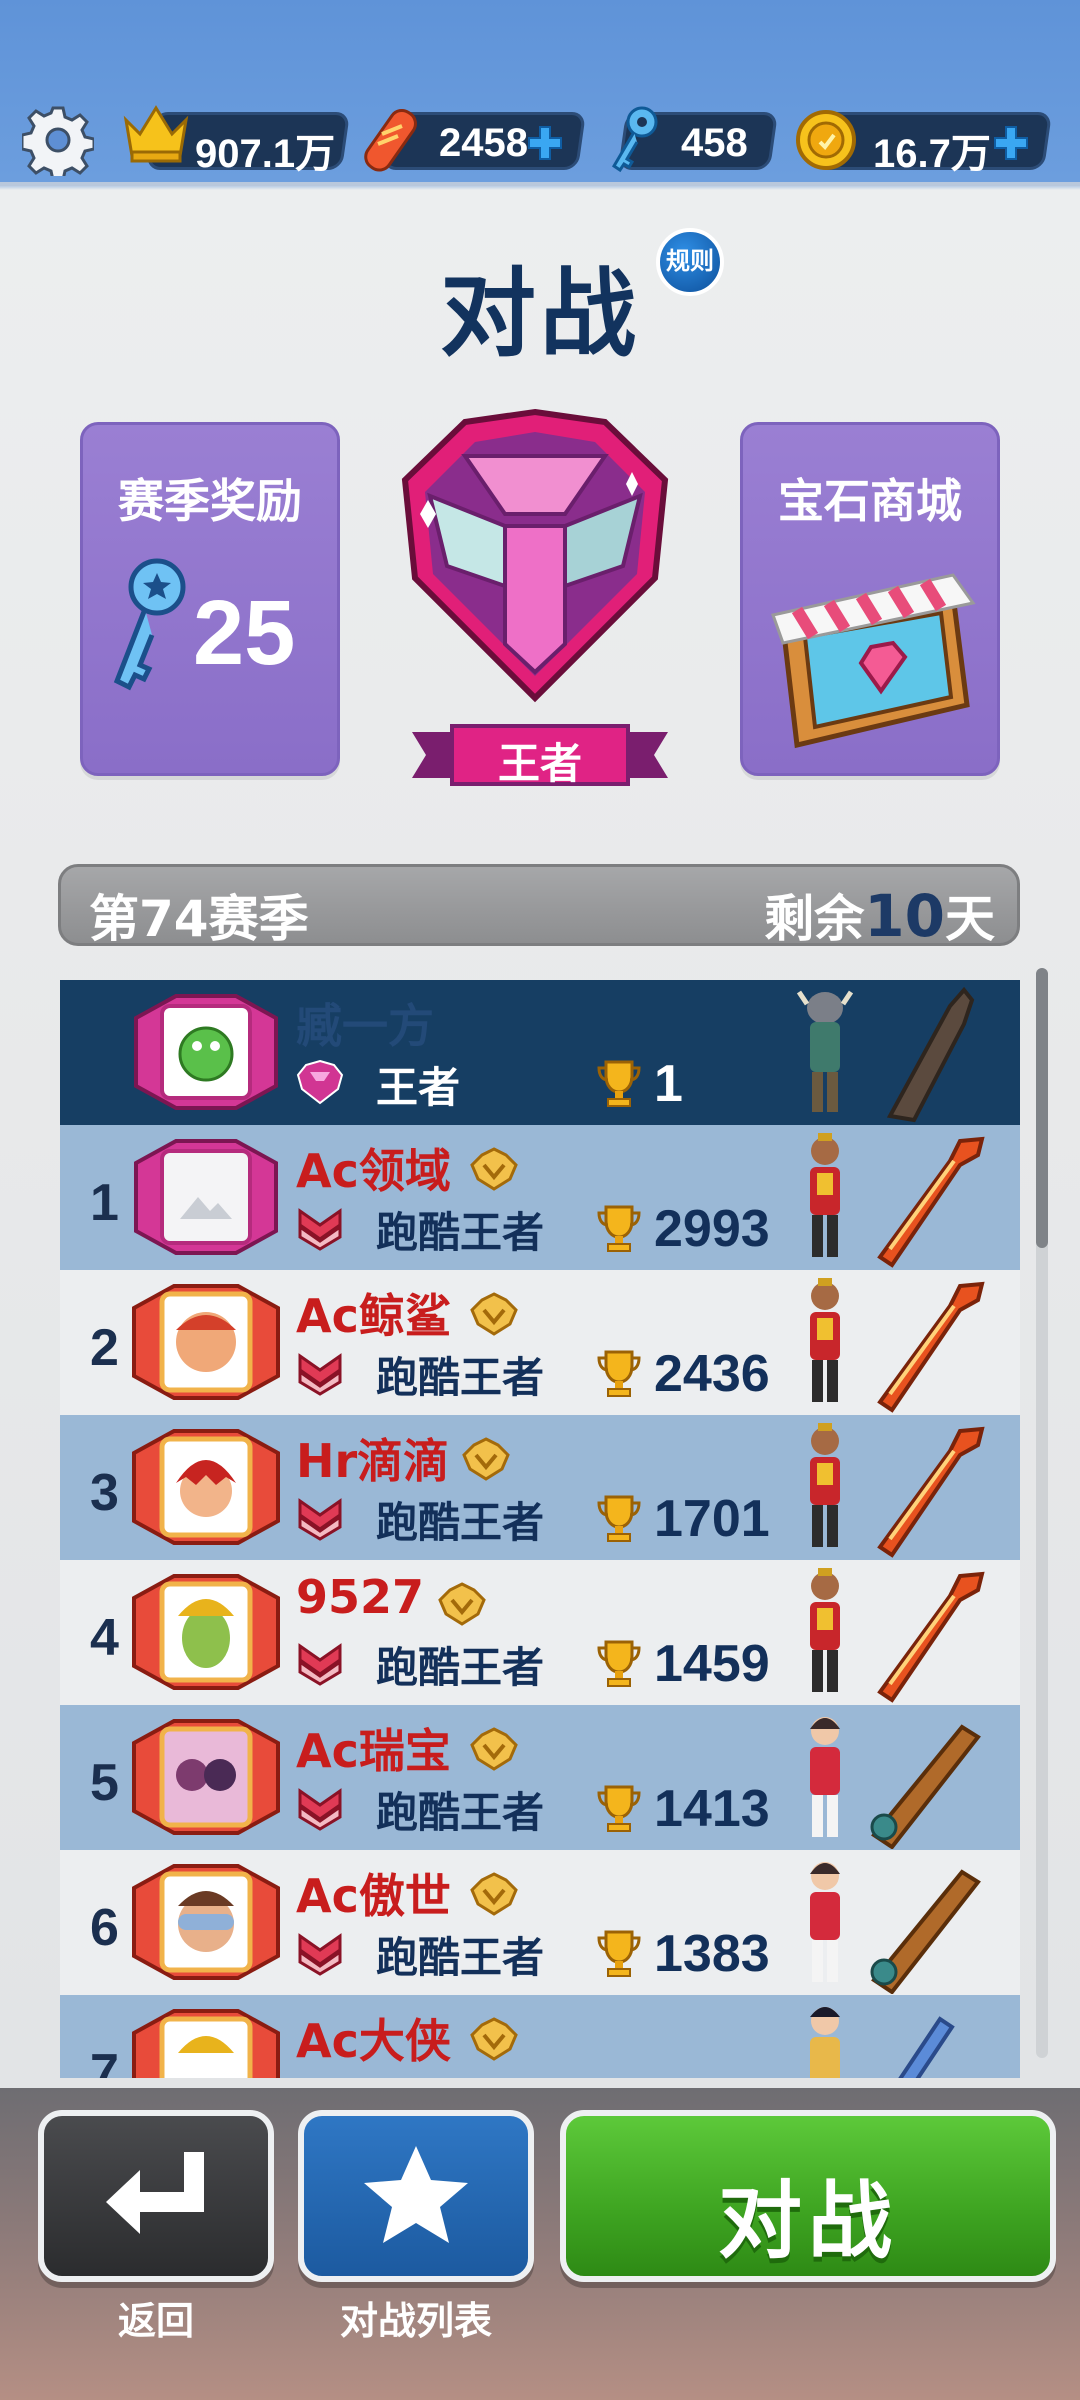  Describe the element at coordinates (826, 140) in the screenshot. I see `coin-icon` at that location.